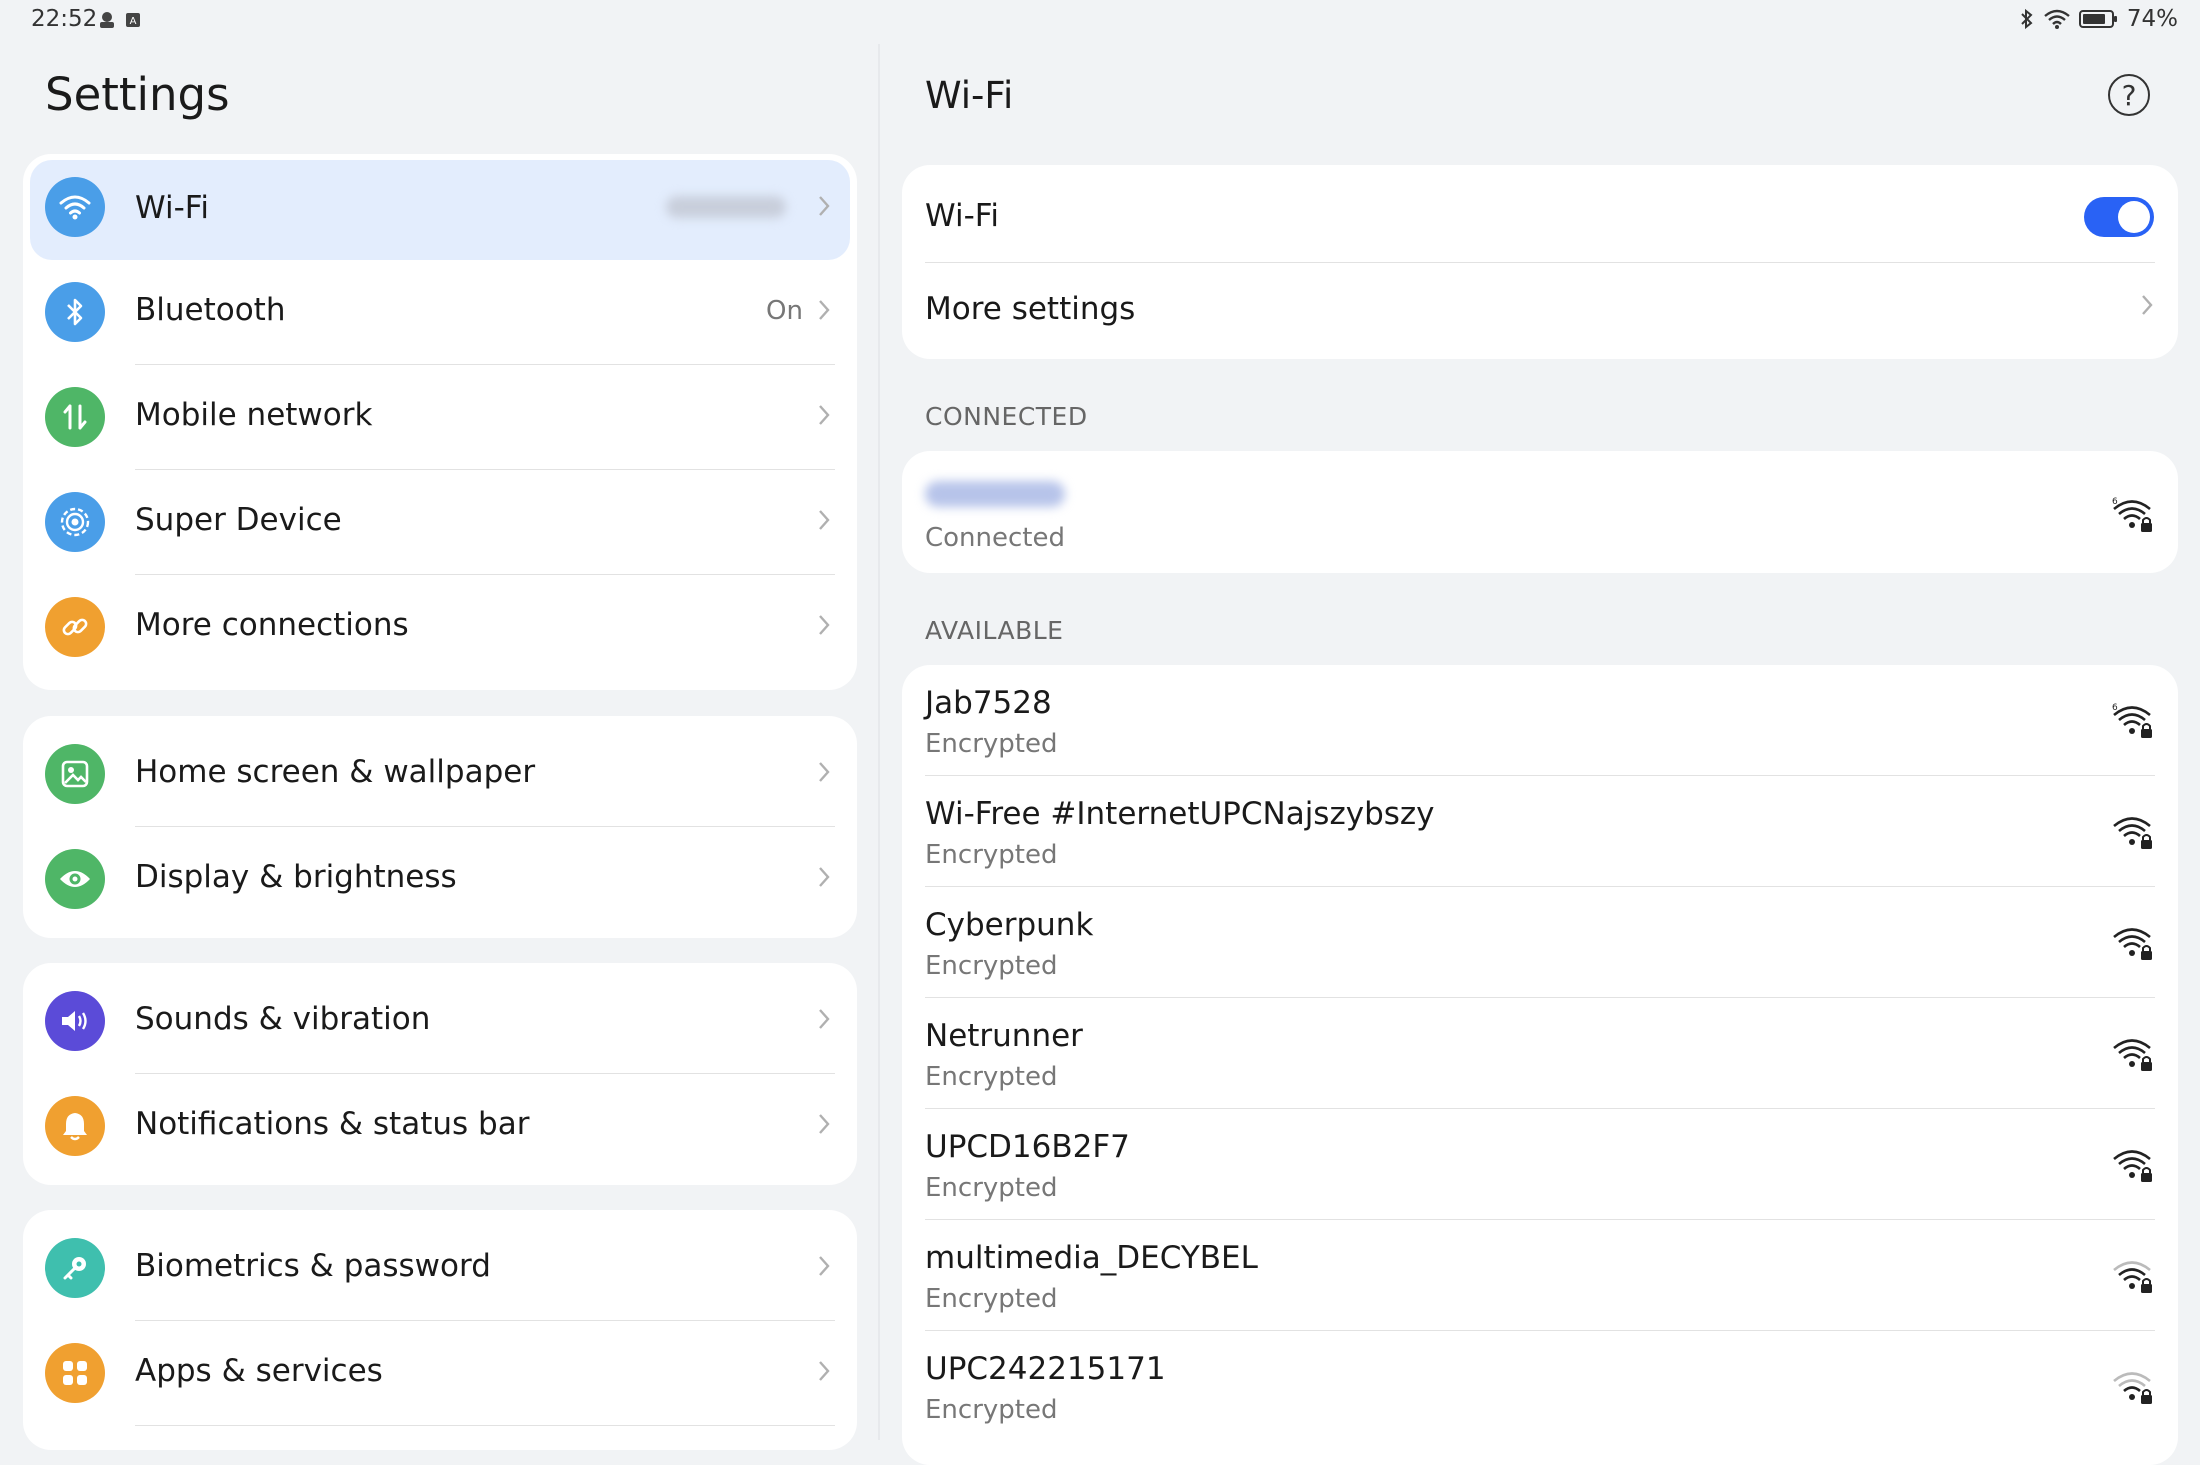  What do you see at coordinates (283, 1019) in the screenshot?
I see `sidebar-item-label: Sounds & vibration` at bounding box center [283, 1019].